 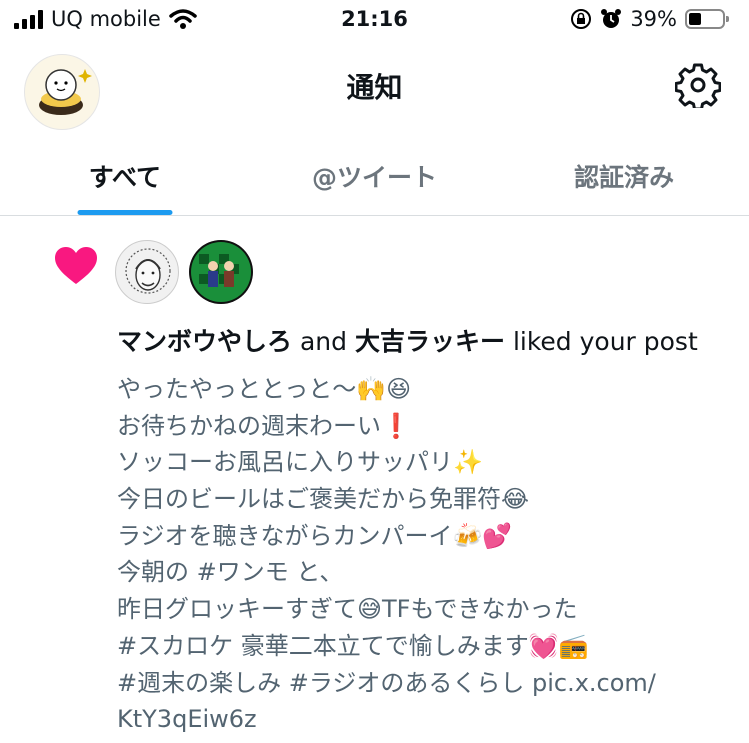 What do you see at coordinates (581, 19) in the screenshot?
I see `orientation-lock-icon` at bounding box center [581, 19].